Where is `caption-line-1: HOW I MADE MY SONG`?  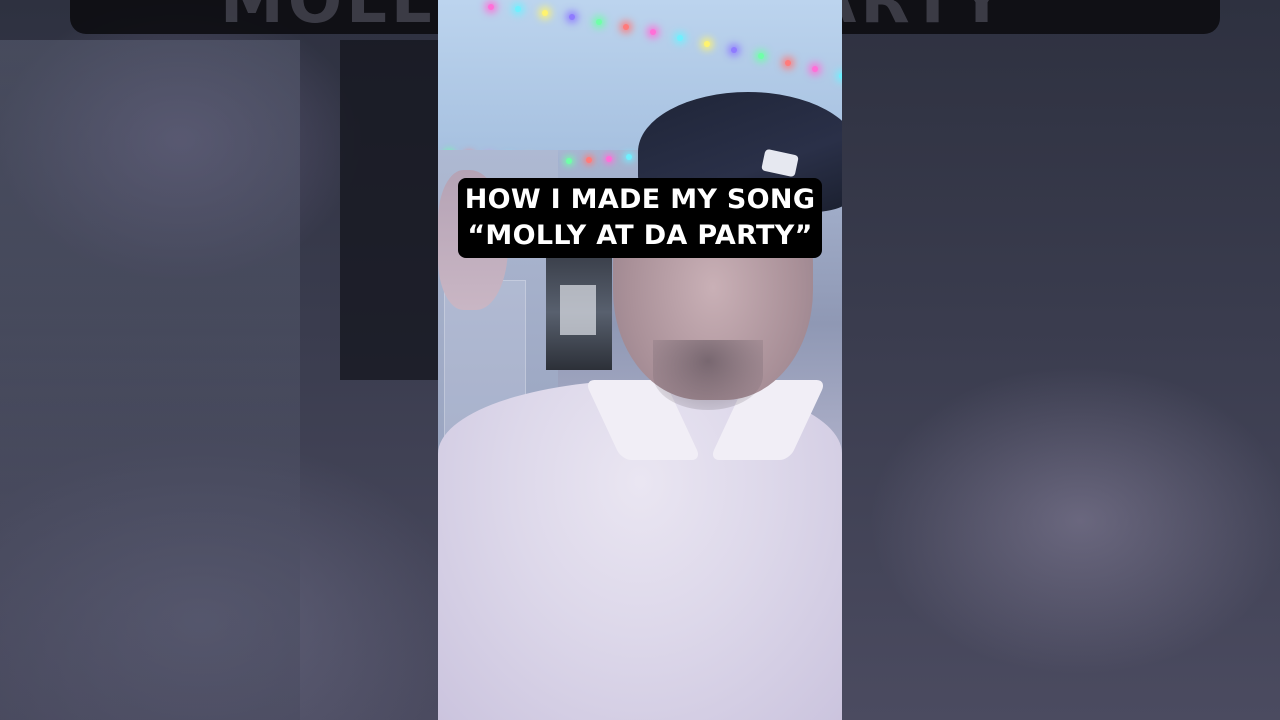
caption-line-1: HOW I MADE MY SONG is located at coordinates (640, 199).